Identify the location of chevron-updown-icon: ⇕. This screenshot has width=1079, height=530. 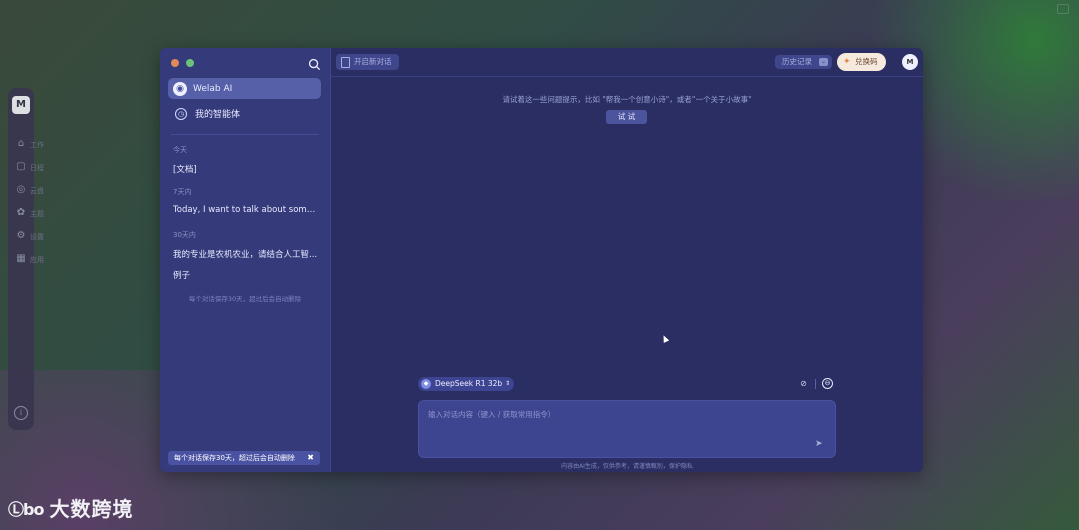
(508, 383).